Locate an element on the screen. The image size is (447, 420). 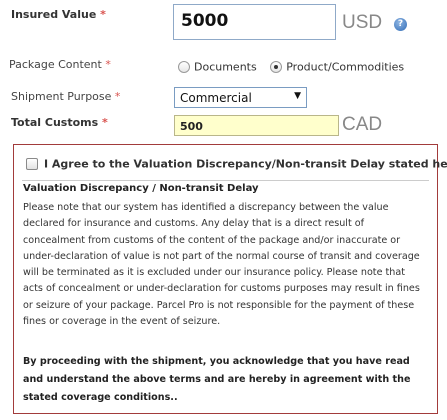
radio-label-documents: Documents is located at coordinates (225, 67).